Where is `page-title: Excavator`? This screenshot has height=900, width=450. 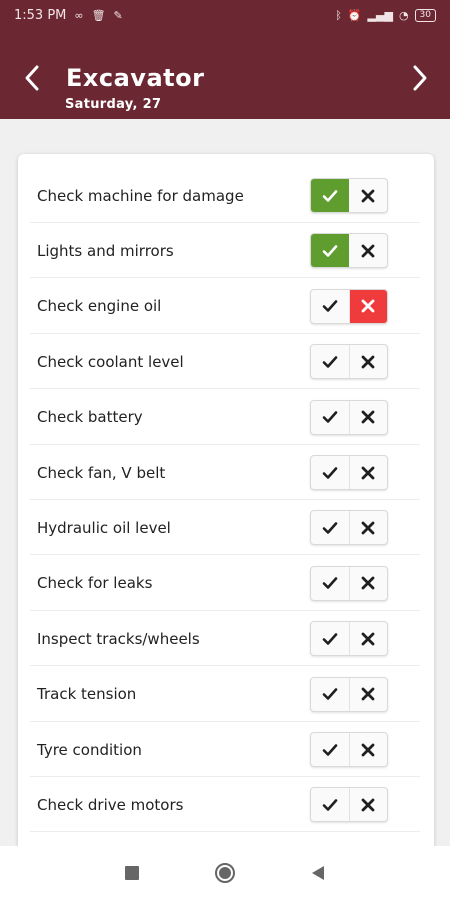
page-title: Excavator is located at coordinates (135, 78).